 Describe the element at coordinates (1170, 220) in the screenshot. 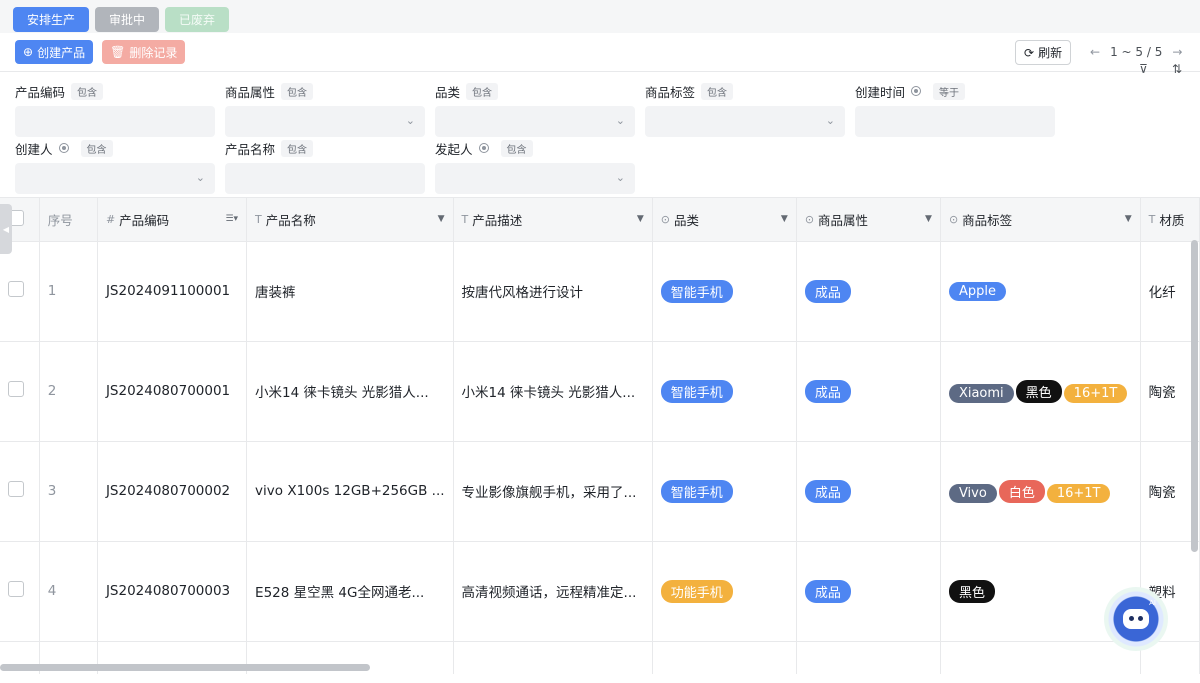

I see `column-header-material: T 材质` at that location.